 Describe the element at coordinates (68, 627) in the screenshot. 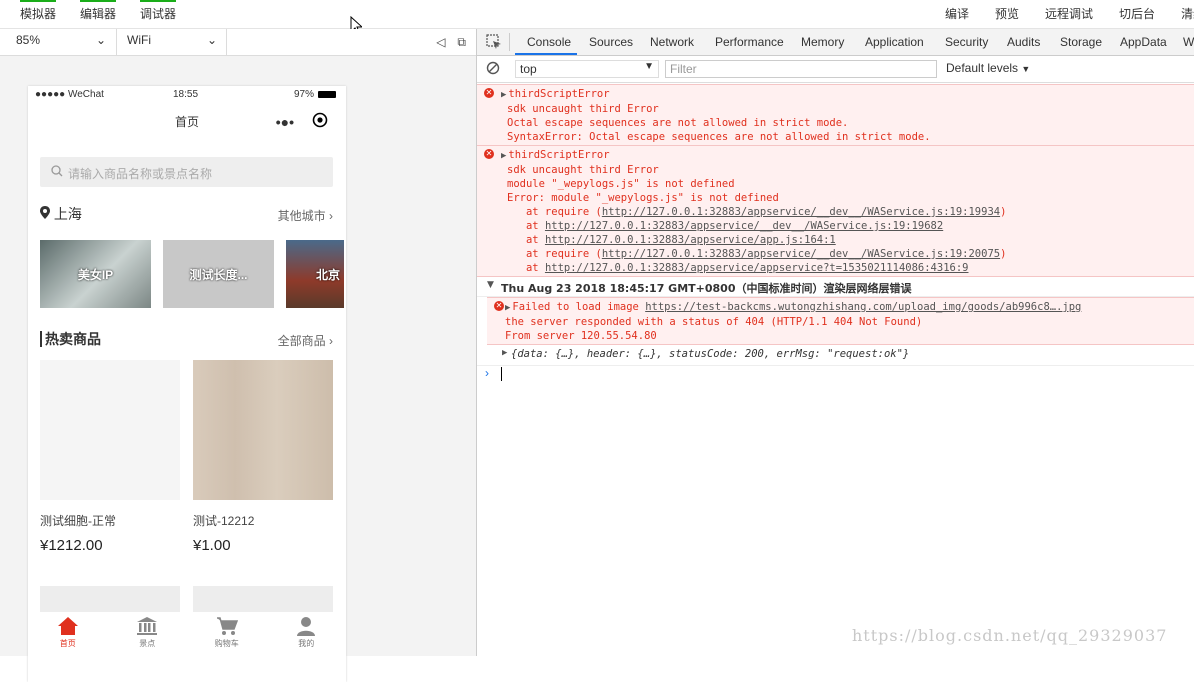

I see `home-icon` at that location.